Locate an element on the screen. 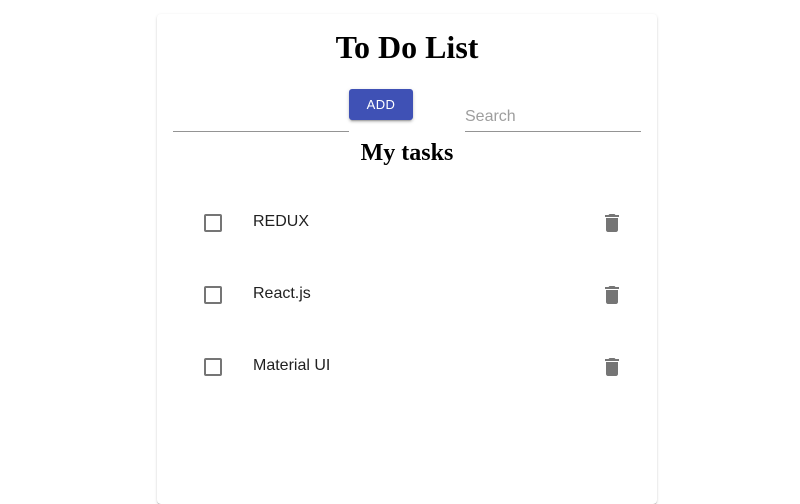  page-title: To Do List is located at coordinates (407, 47).